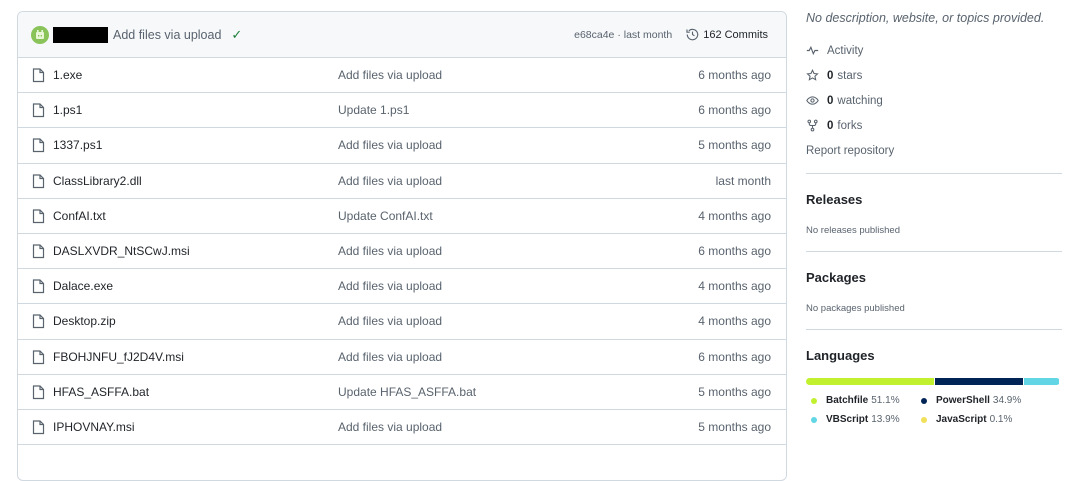 This screenshot has width=1080, height=481. I want to click on releases-title: Releases, so click(834, 199).